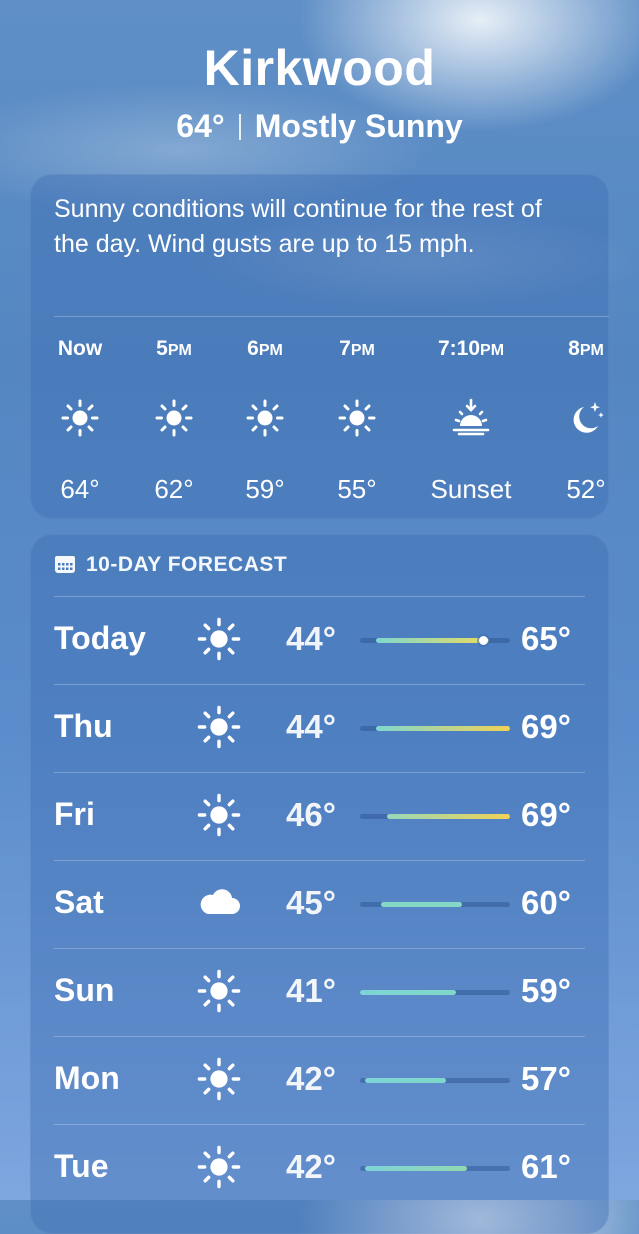 This screenshot has width=639, height=1234. Describe the element at coordinates (80, 348) in the screenshot. I see `hour-time-value: Now` at that location.